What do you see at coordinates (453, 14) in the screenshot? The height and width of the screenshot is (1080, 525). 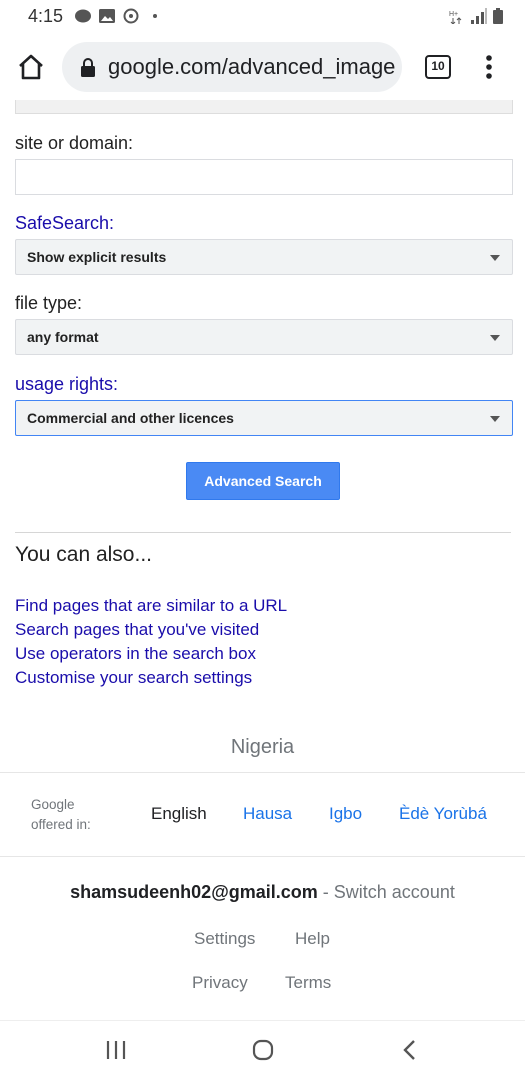 I see `svg-text: H+` at bounding box center [453, 14].